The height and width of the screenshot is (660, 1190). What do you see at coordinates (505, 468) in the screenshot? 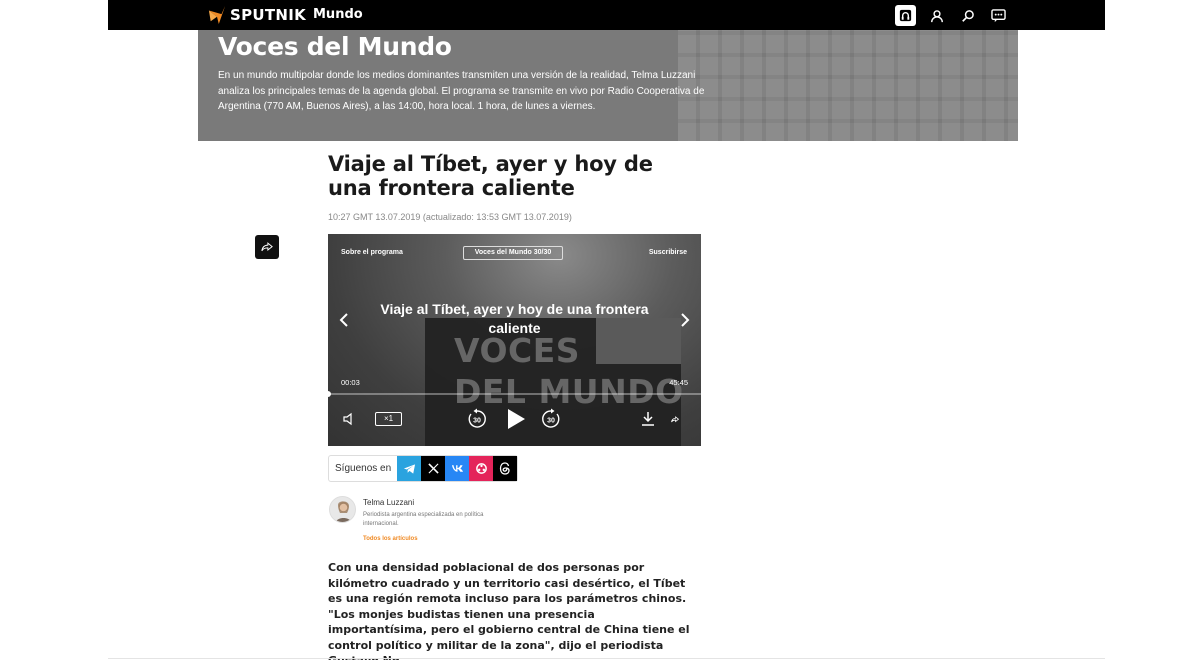
I see `threads-icon` at bounding box center [505, 468].